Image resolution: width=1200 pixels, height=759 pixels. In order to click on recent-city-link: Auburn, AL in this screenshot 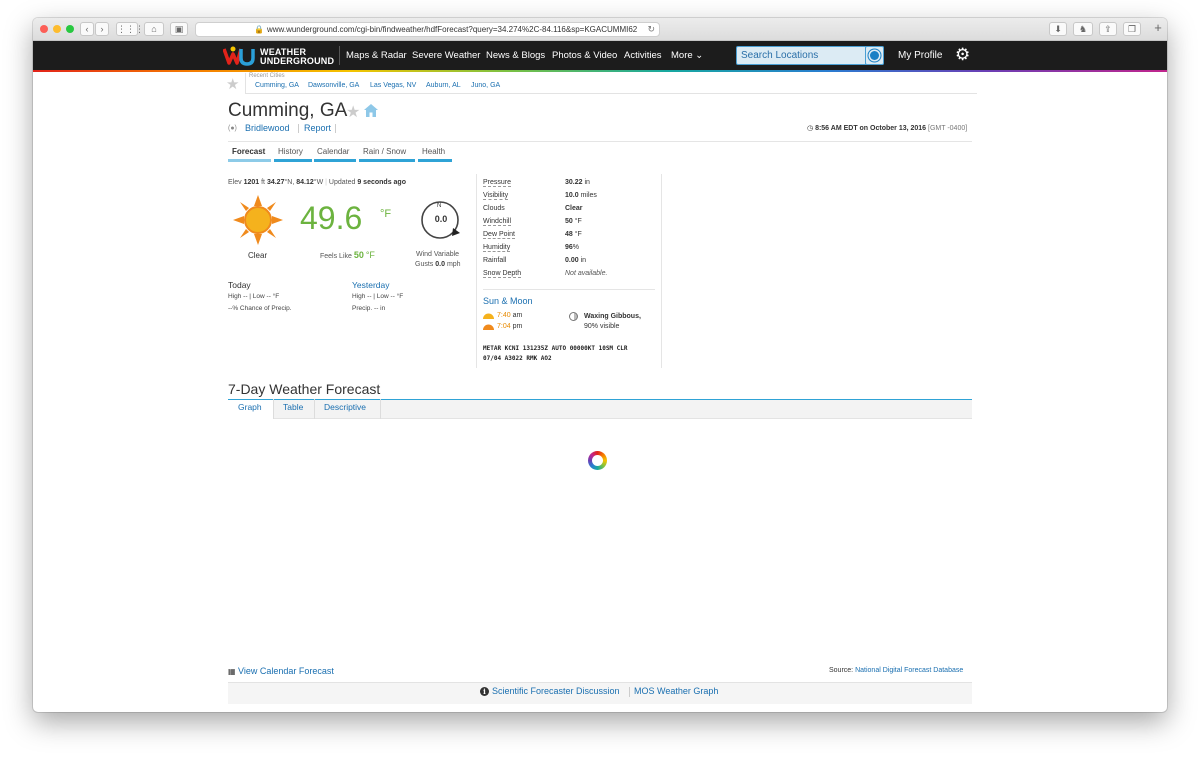, I will do `click(443, 85)`.